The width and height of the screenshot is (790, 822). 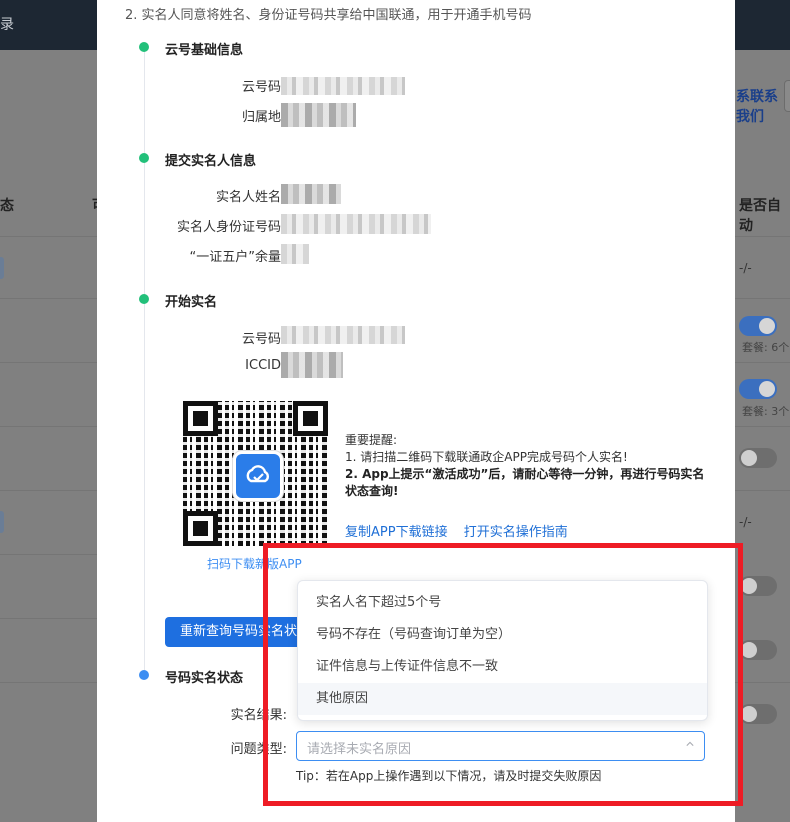 I want to click on label-holder-name: 实名人姓名, so click(x=248, y=197).